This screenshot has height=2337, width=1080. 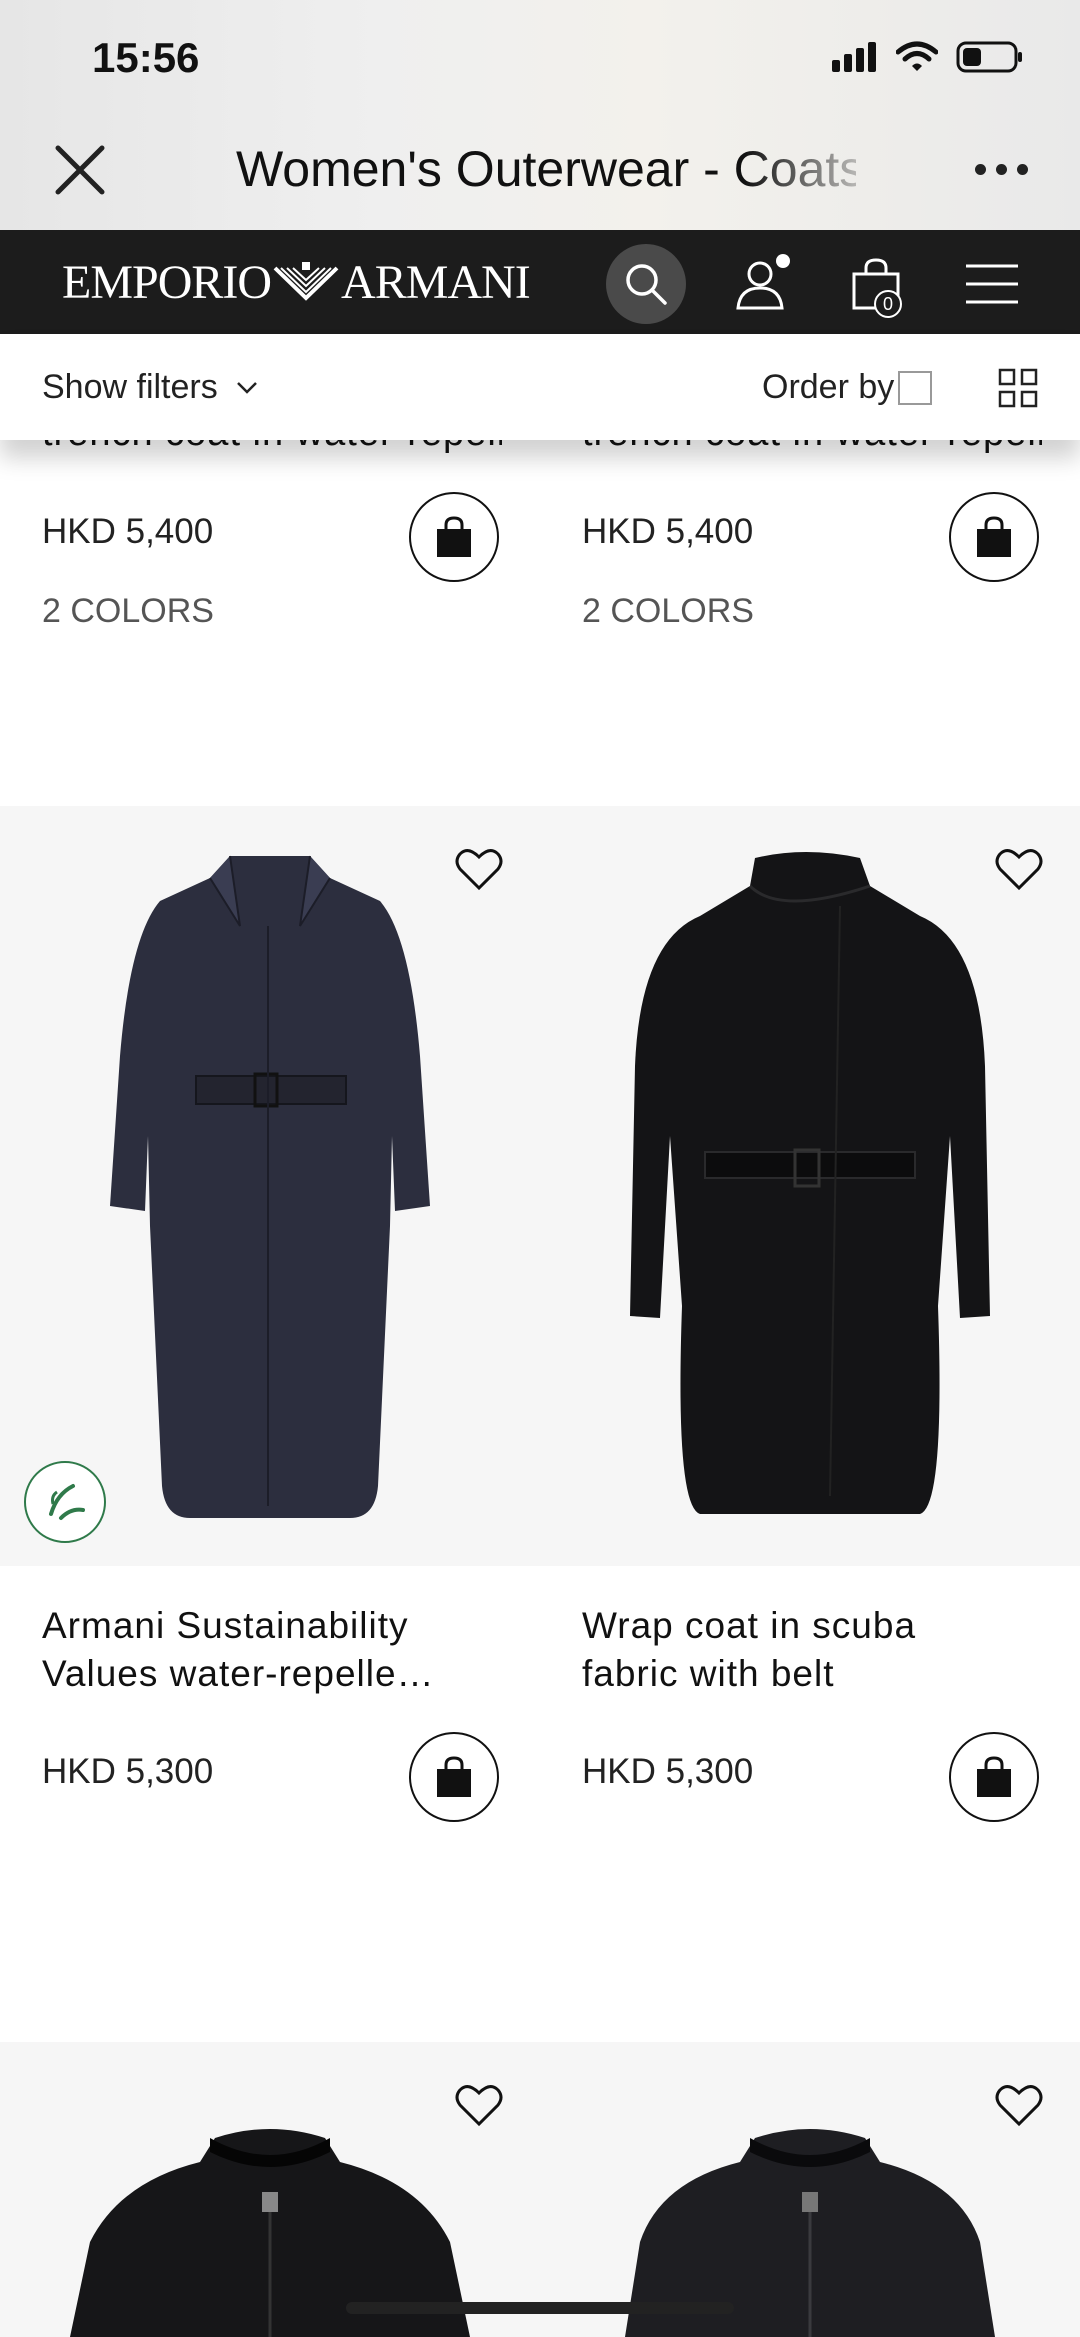 I want to click on product-name-line: fabric with belt, so click(x=708, y=1673).